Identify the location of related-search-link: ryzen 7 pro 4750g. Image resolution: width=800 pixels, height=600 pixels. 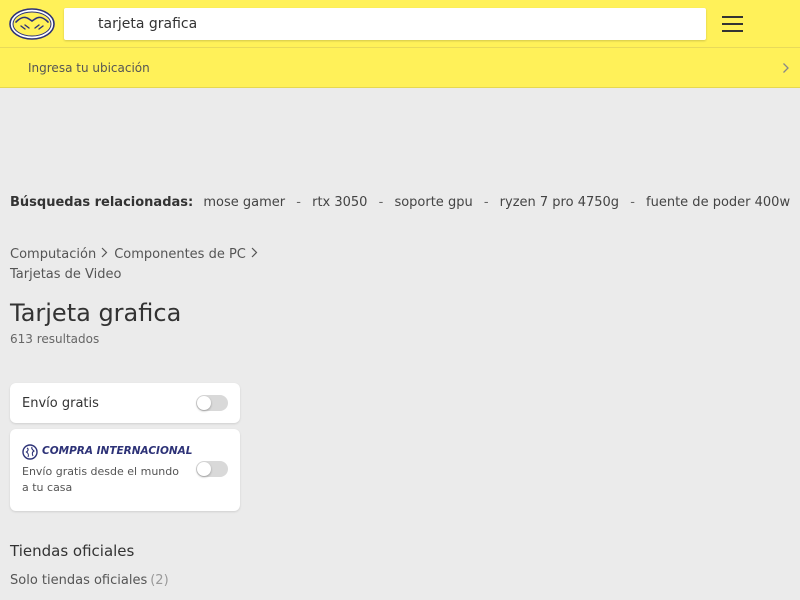
(559, 202).